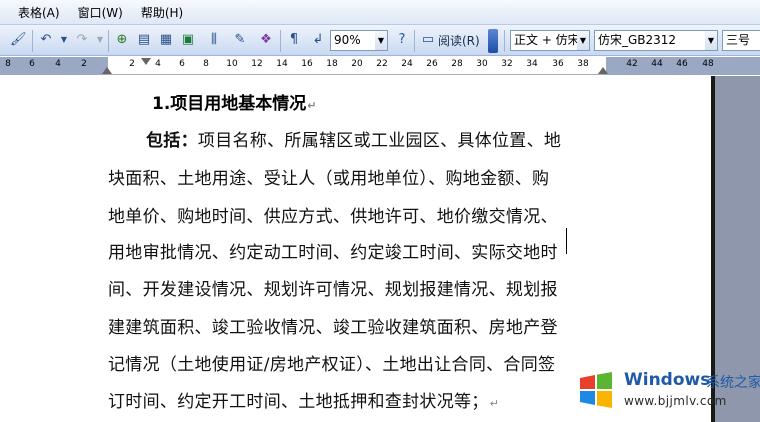  Describe the element at coordinates (380, 12) in the screenshot. I see `menu-bar: 表格(A) 窗口(W) 帮助(H)` at that location.